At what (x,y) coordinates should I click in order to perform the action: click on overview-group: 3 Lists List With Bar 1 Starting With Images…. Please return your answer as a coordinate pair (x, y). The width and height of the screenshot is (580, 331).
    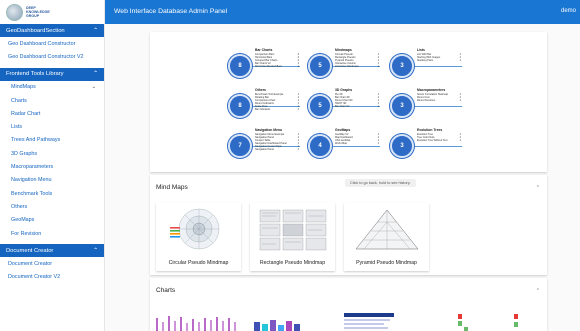
    Looking at the image, I should click on (426, 63).